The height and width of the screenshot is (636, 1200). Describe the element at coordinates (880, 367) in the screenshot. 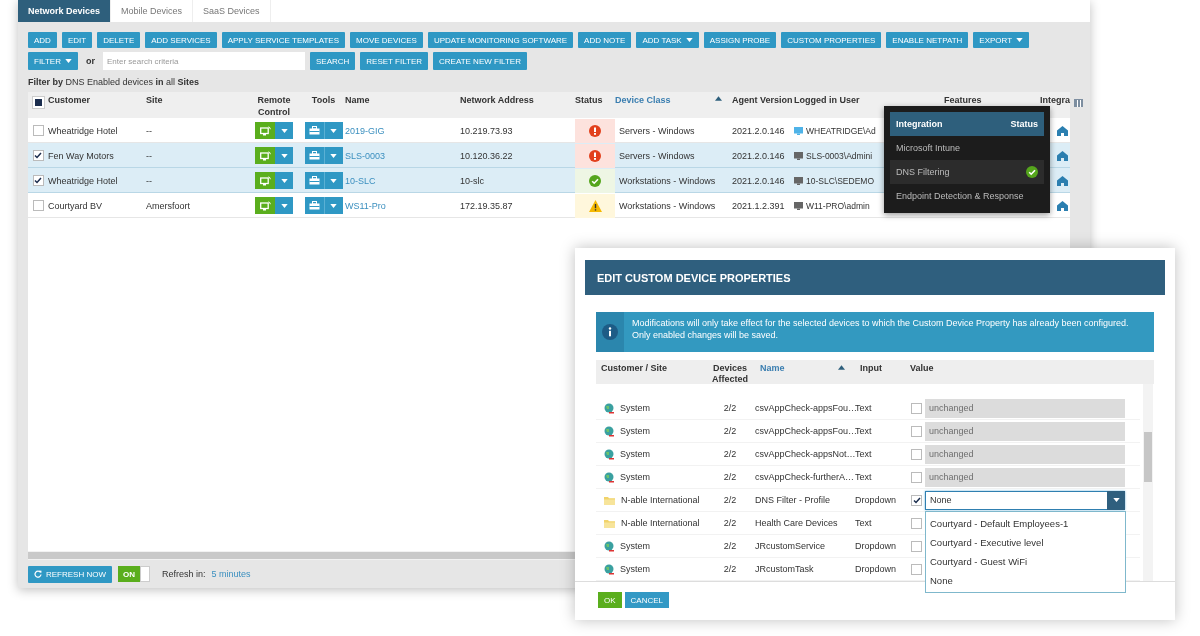

I see `column-header: Input` at that location.